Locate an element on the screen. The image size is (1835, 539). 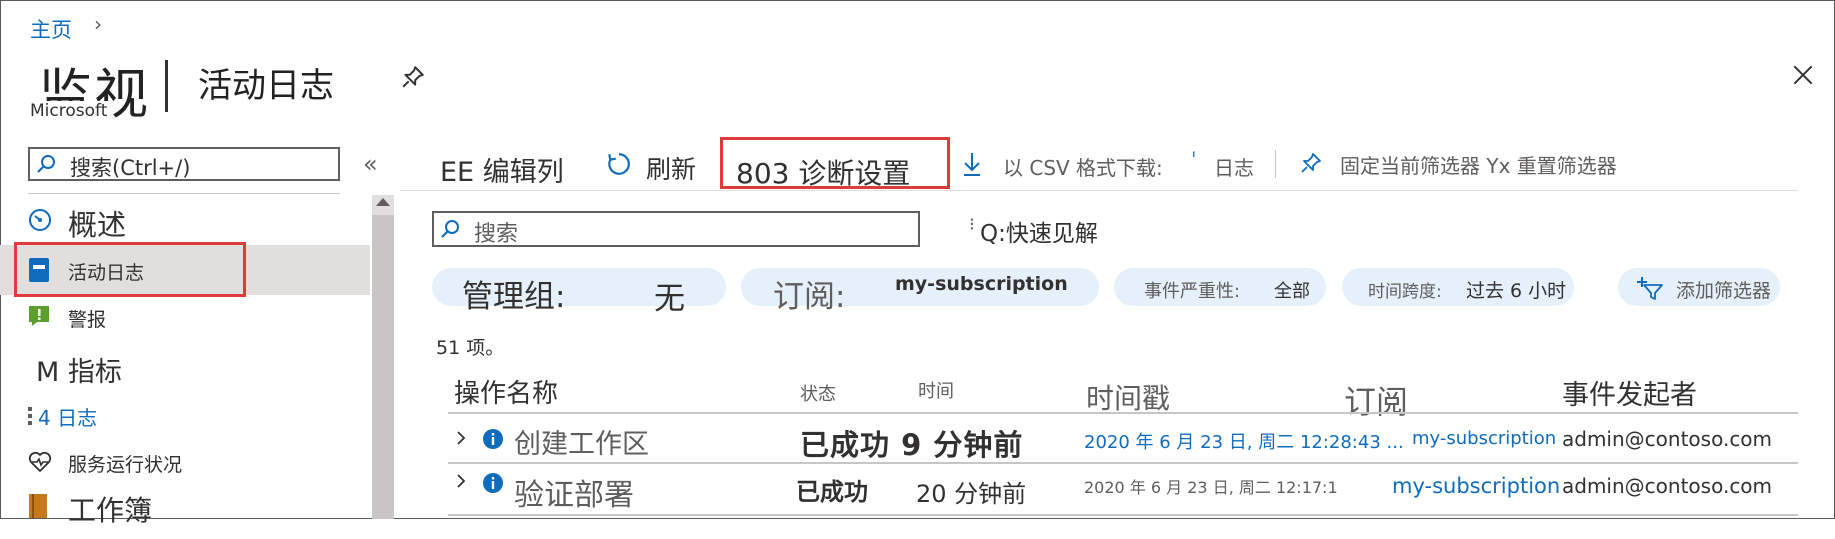
search-placeholder: 搜索 is located at coordinates (496, 234).